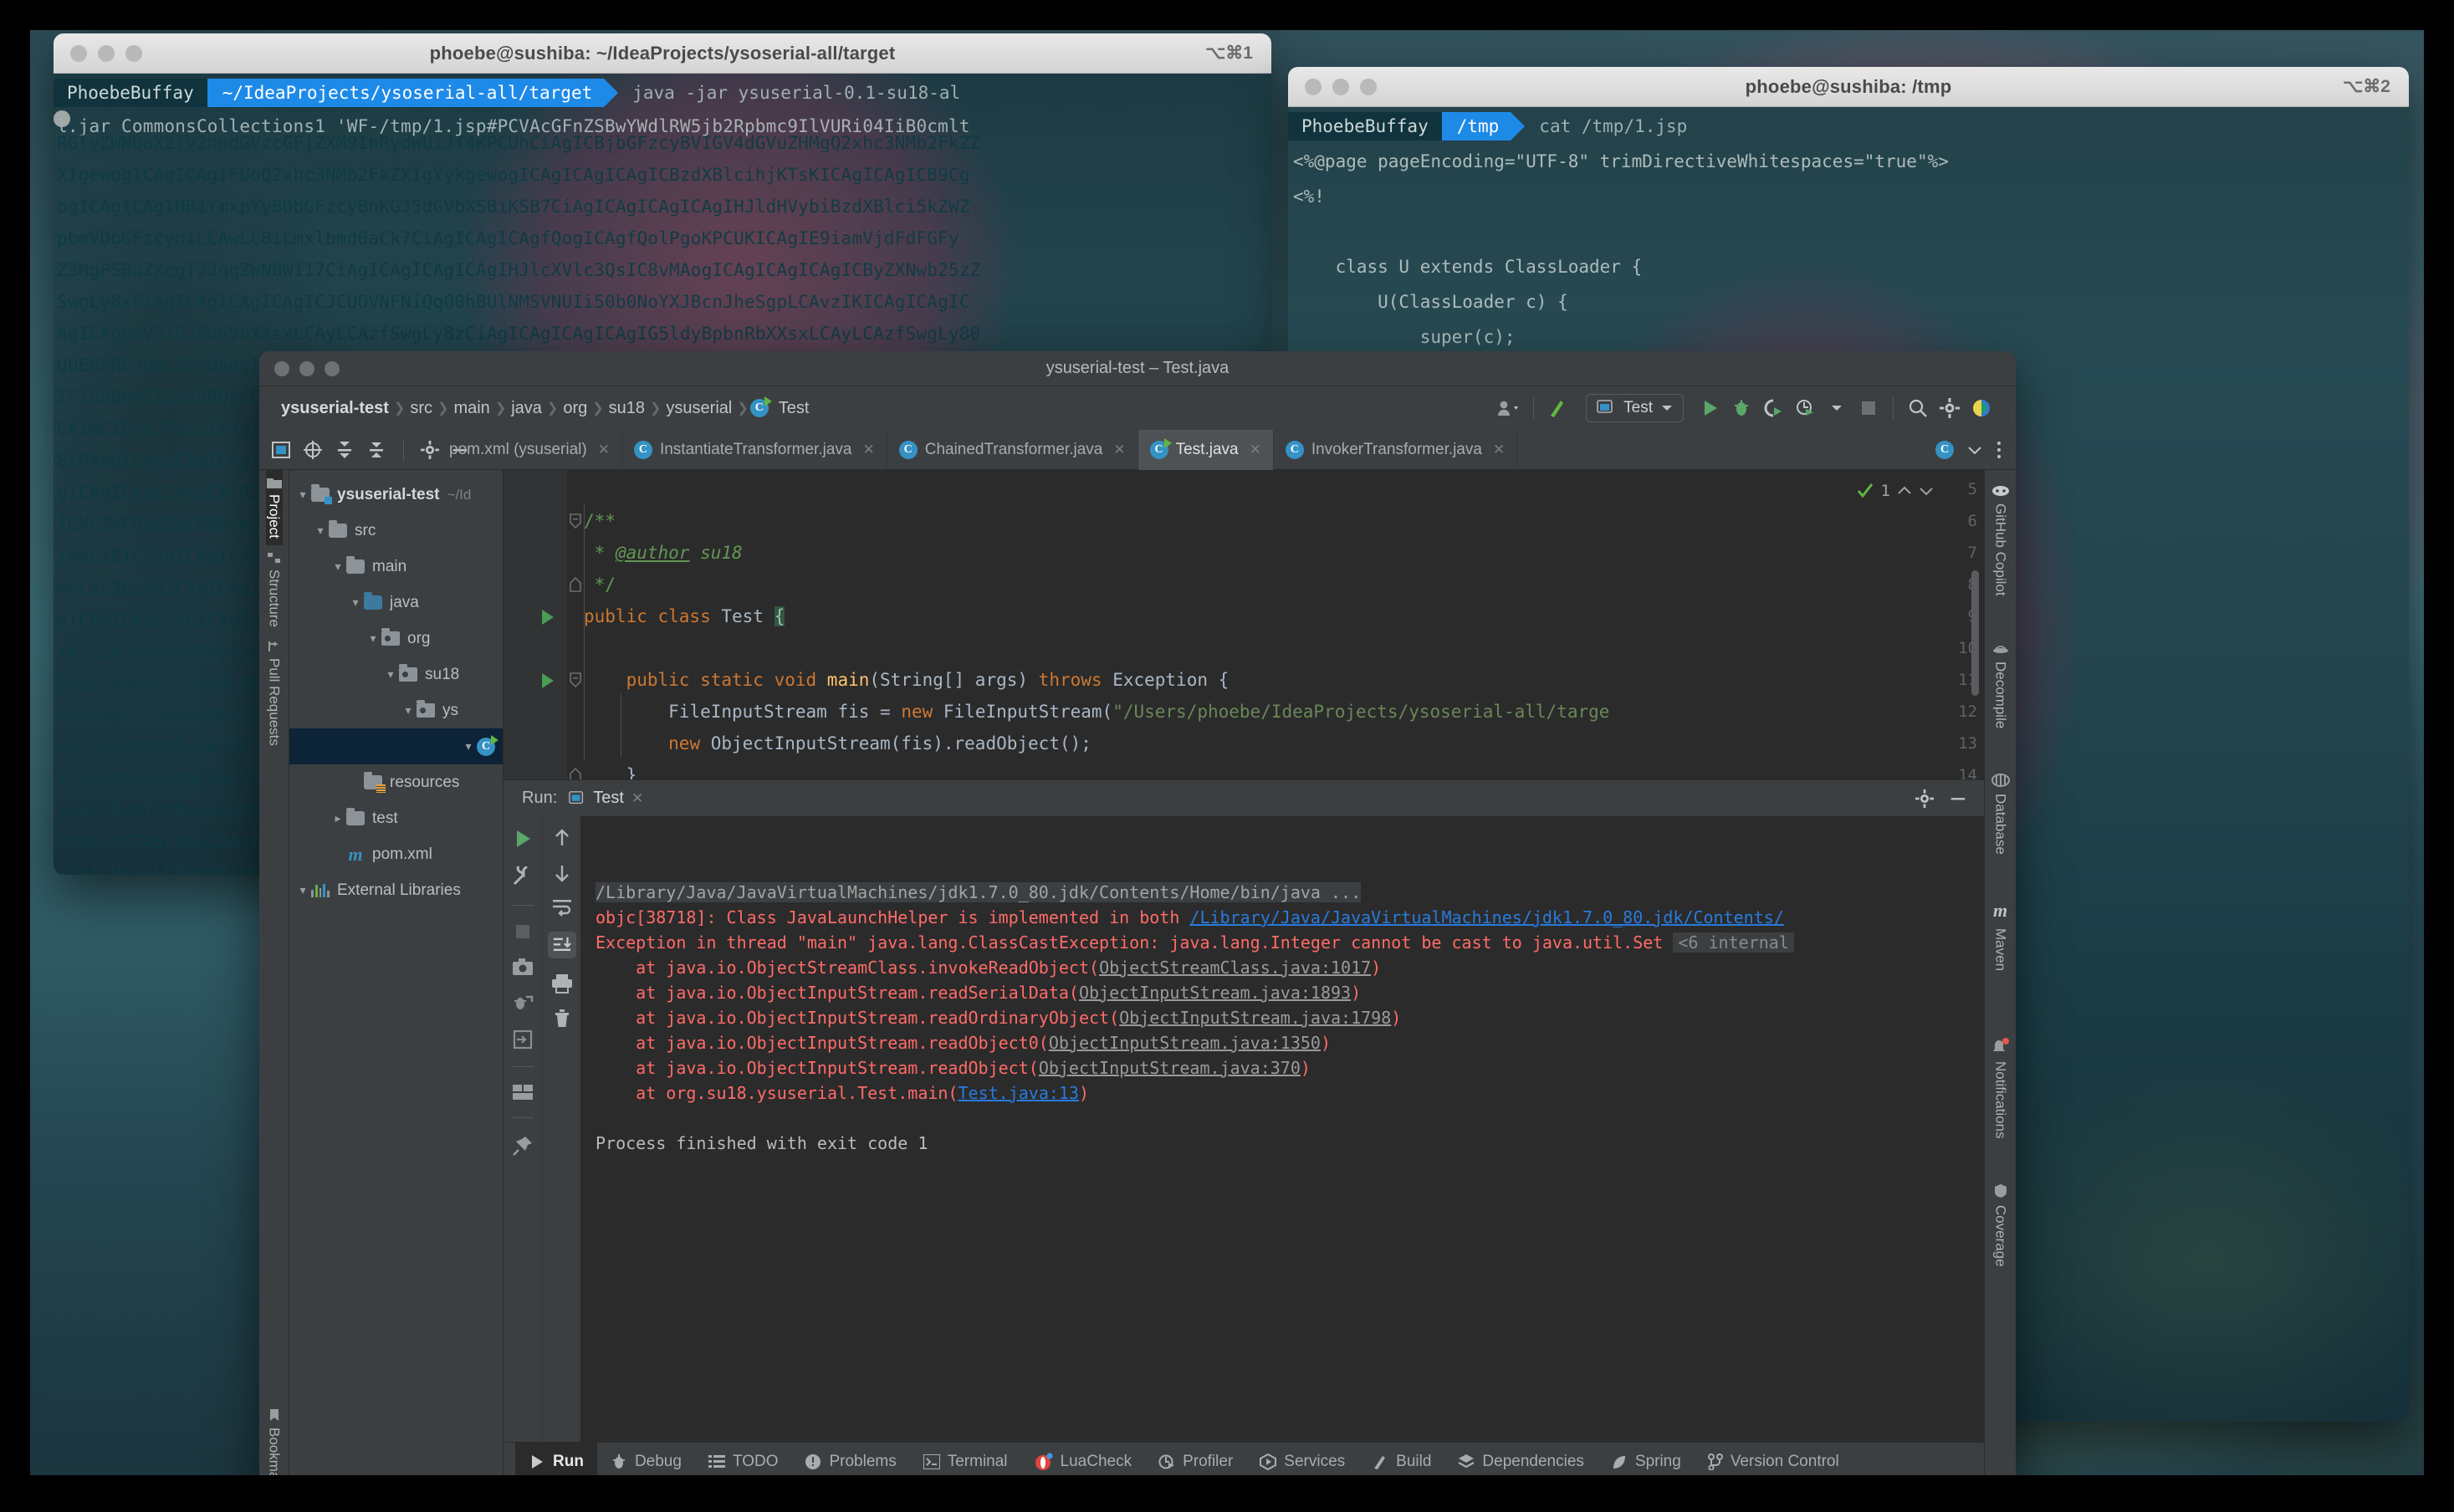 The image size is (2454, 1512). What do you see at coordinates (1255, 1018) in the screenshot?
I see `console-file-link: ObjectInputStream.java:1798` at bounding box center [1255, 1018].